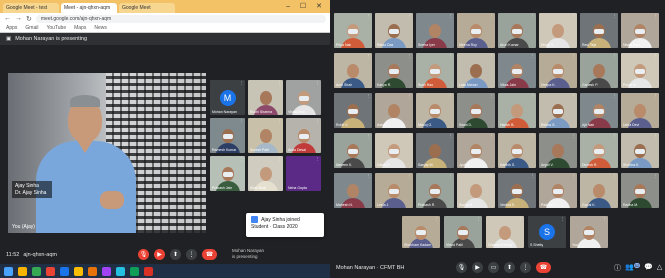  I want to click on info-icon: ⓘ, so click(617, 268).